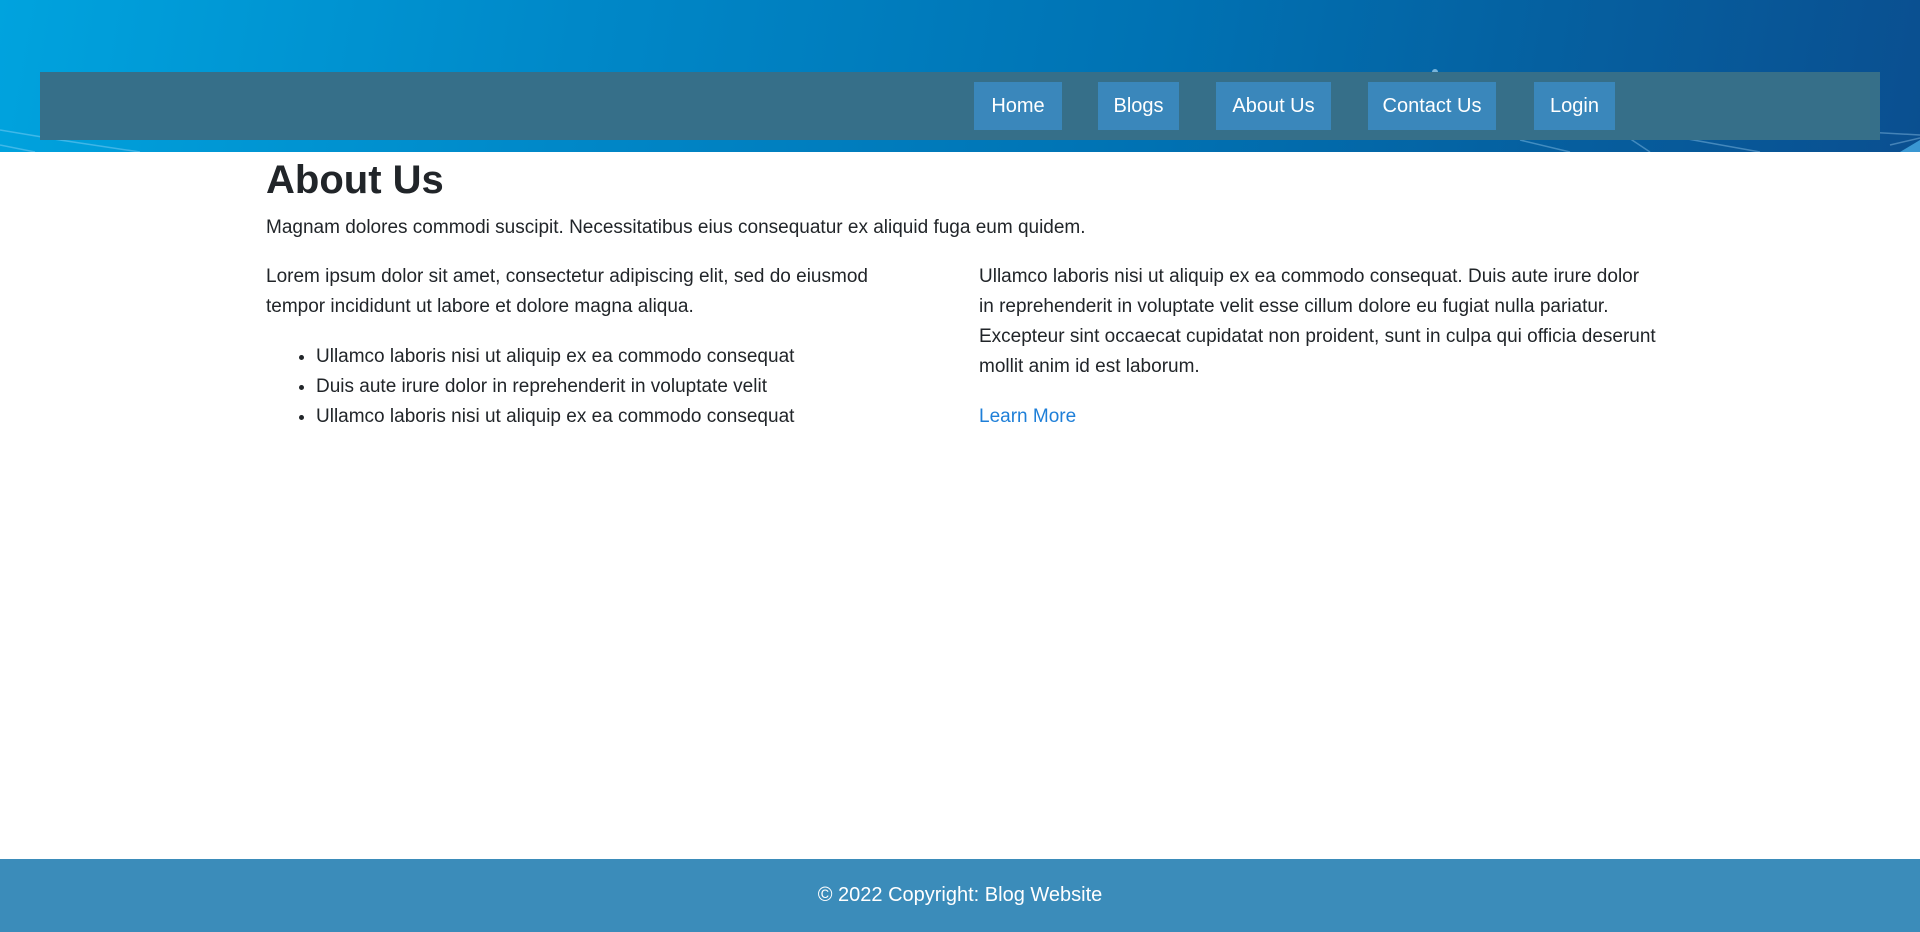 The width and height of the screenshot is (1920, 932). I want to click on copyright-text: © 2022 Copyright: Blog Website, so click(960, 895).